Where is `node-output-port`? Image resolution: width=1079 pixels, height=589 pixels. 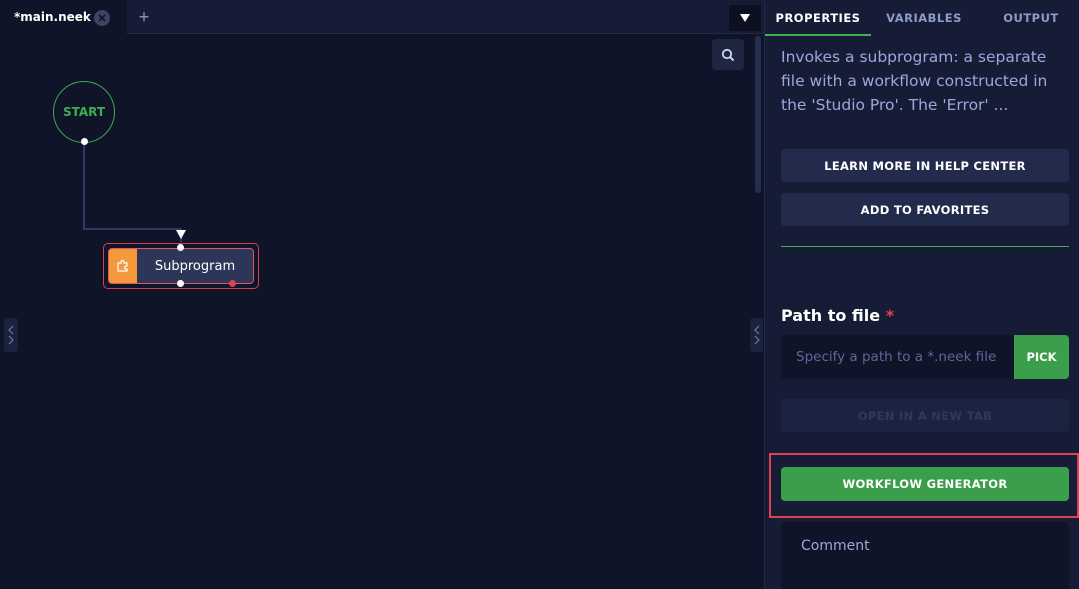 node-output-port is located at coordinates (180, 283).